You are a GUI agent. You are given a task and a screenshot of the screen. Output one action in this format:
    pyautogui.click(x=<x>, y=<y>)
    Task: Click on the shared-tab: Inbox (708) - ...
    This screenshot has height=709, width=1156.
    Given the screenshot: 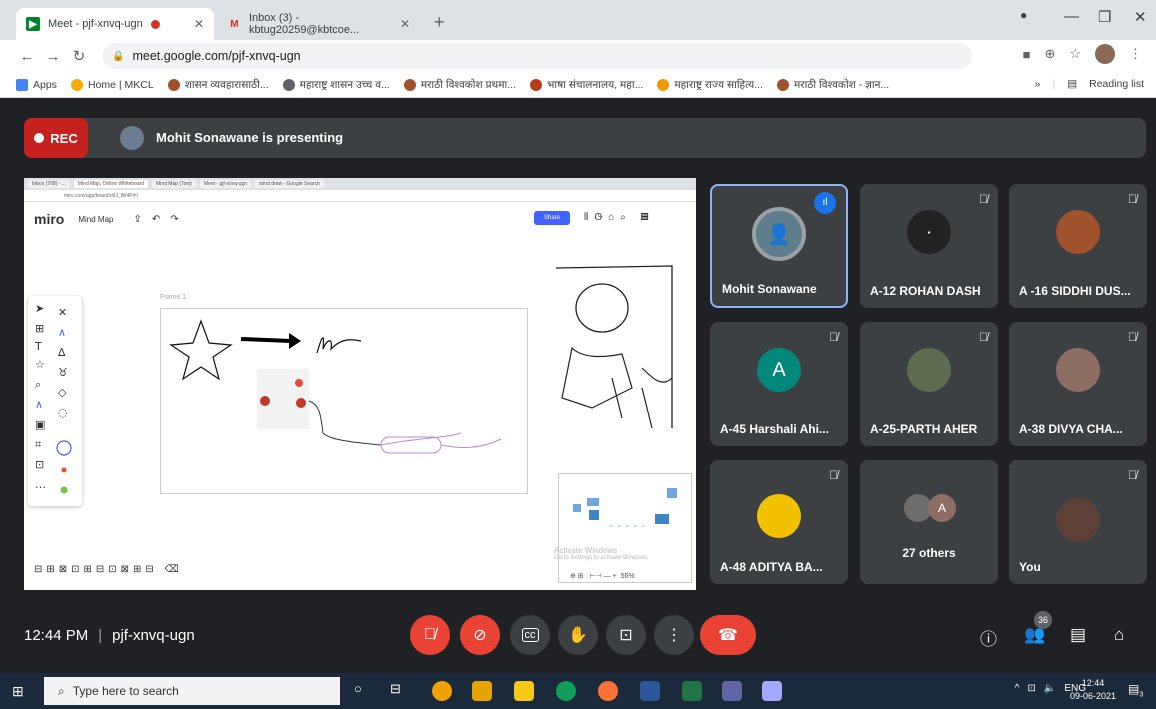 What is the action you would take?
    pyautogui.click(x=49, y=184)
    